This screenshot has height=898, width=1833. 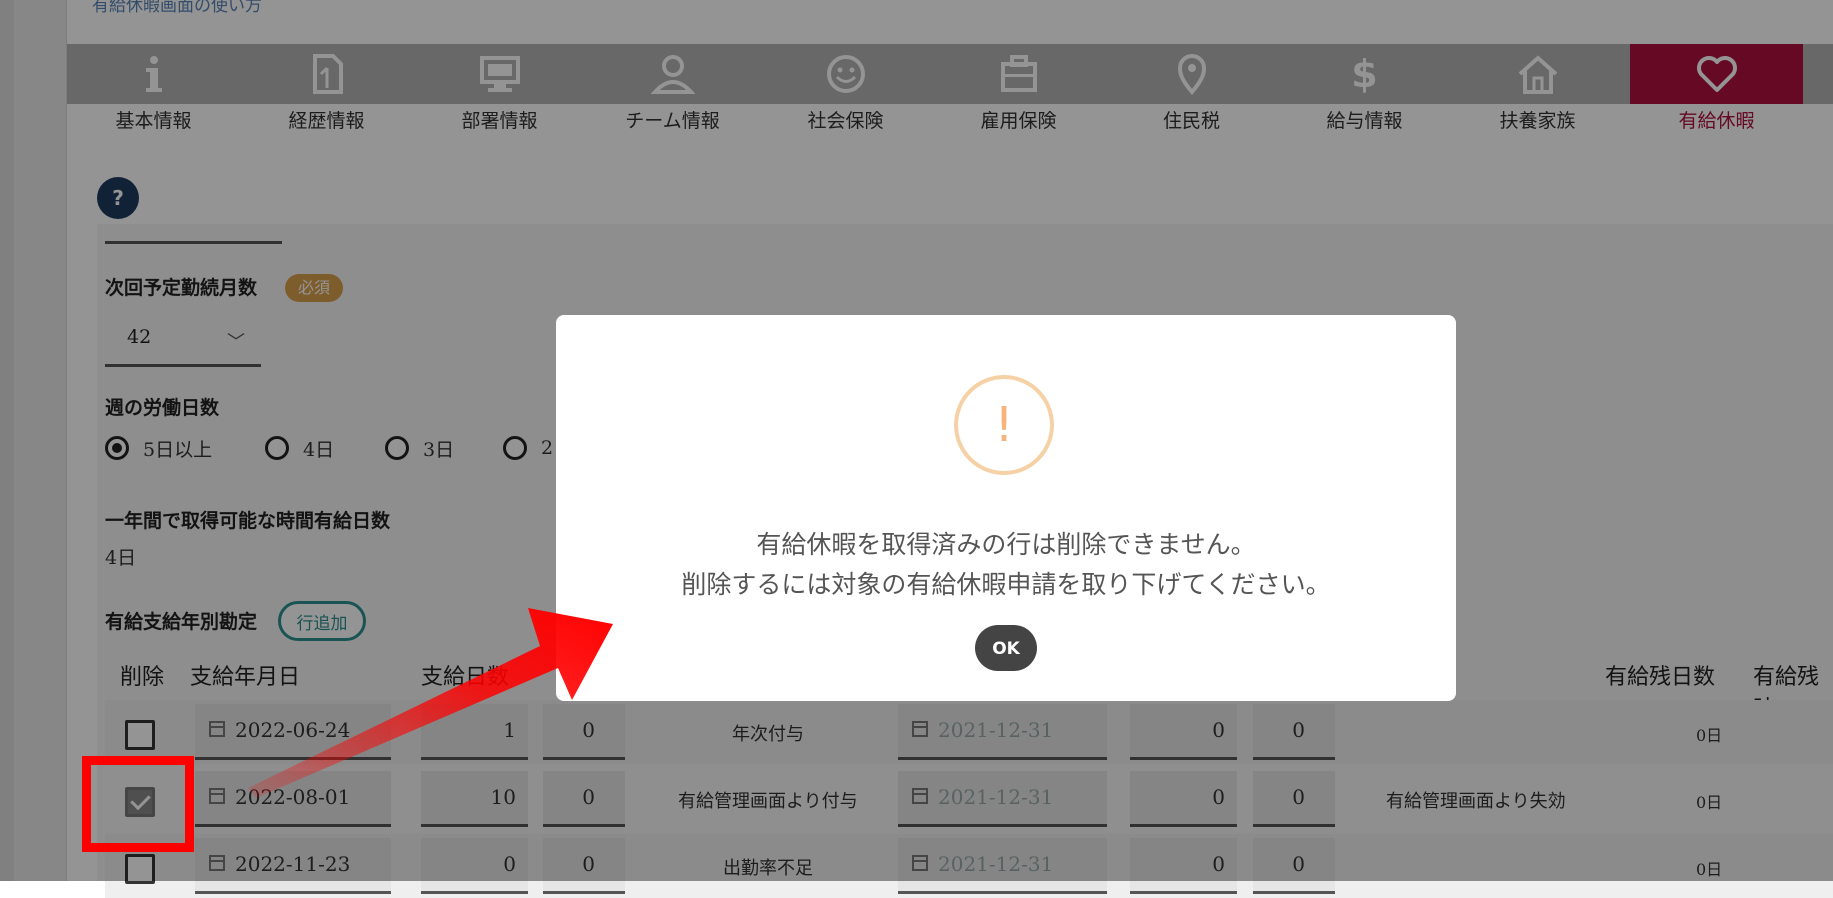 I want to click on annotation-highlight-box, so click(x=138, y=804).